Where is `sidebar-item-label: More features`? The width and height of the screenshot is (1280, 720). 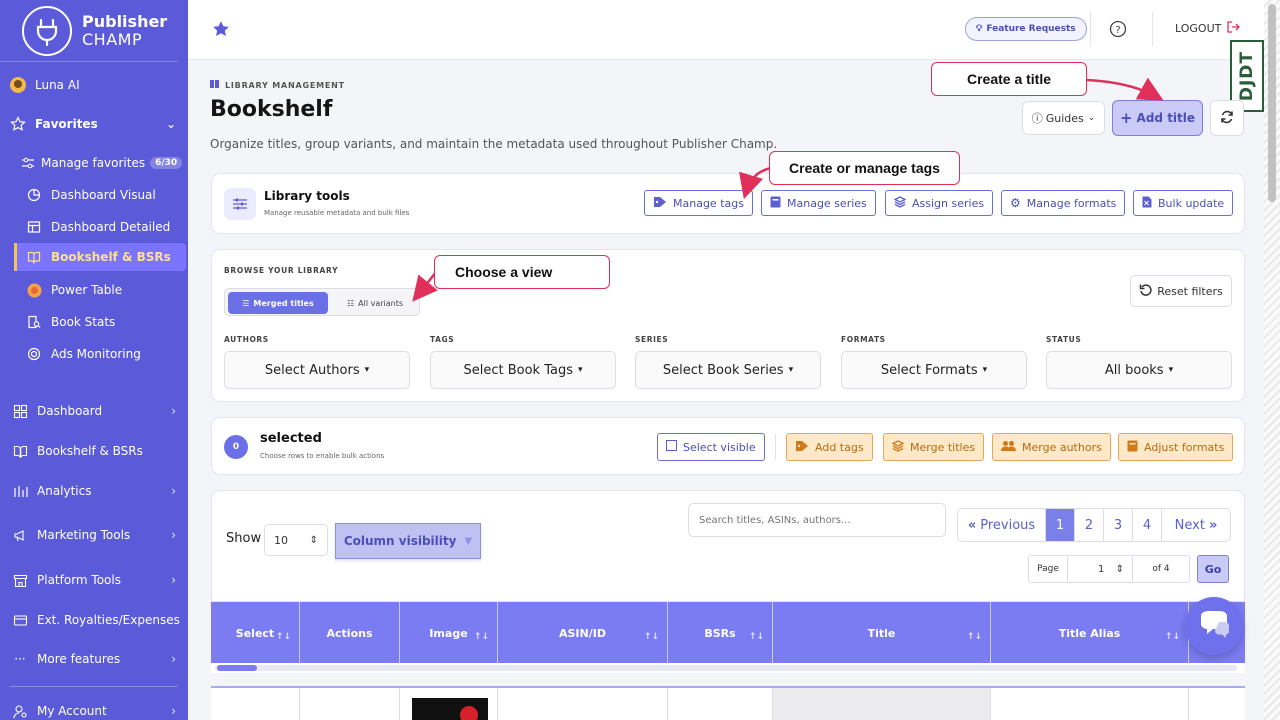
sidebar-item-label: More features is located at coordinates (79, 659).